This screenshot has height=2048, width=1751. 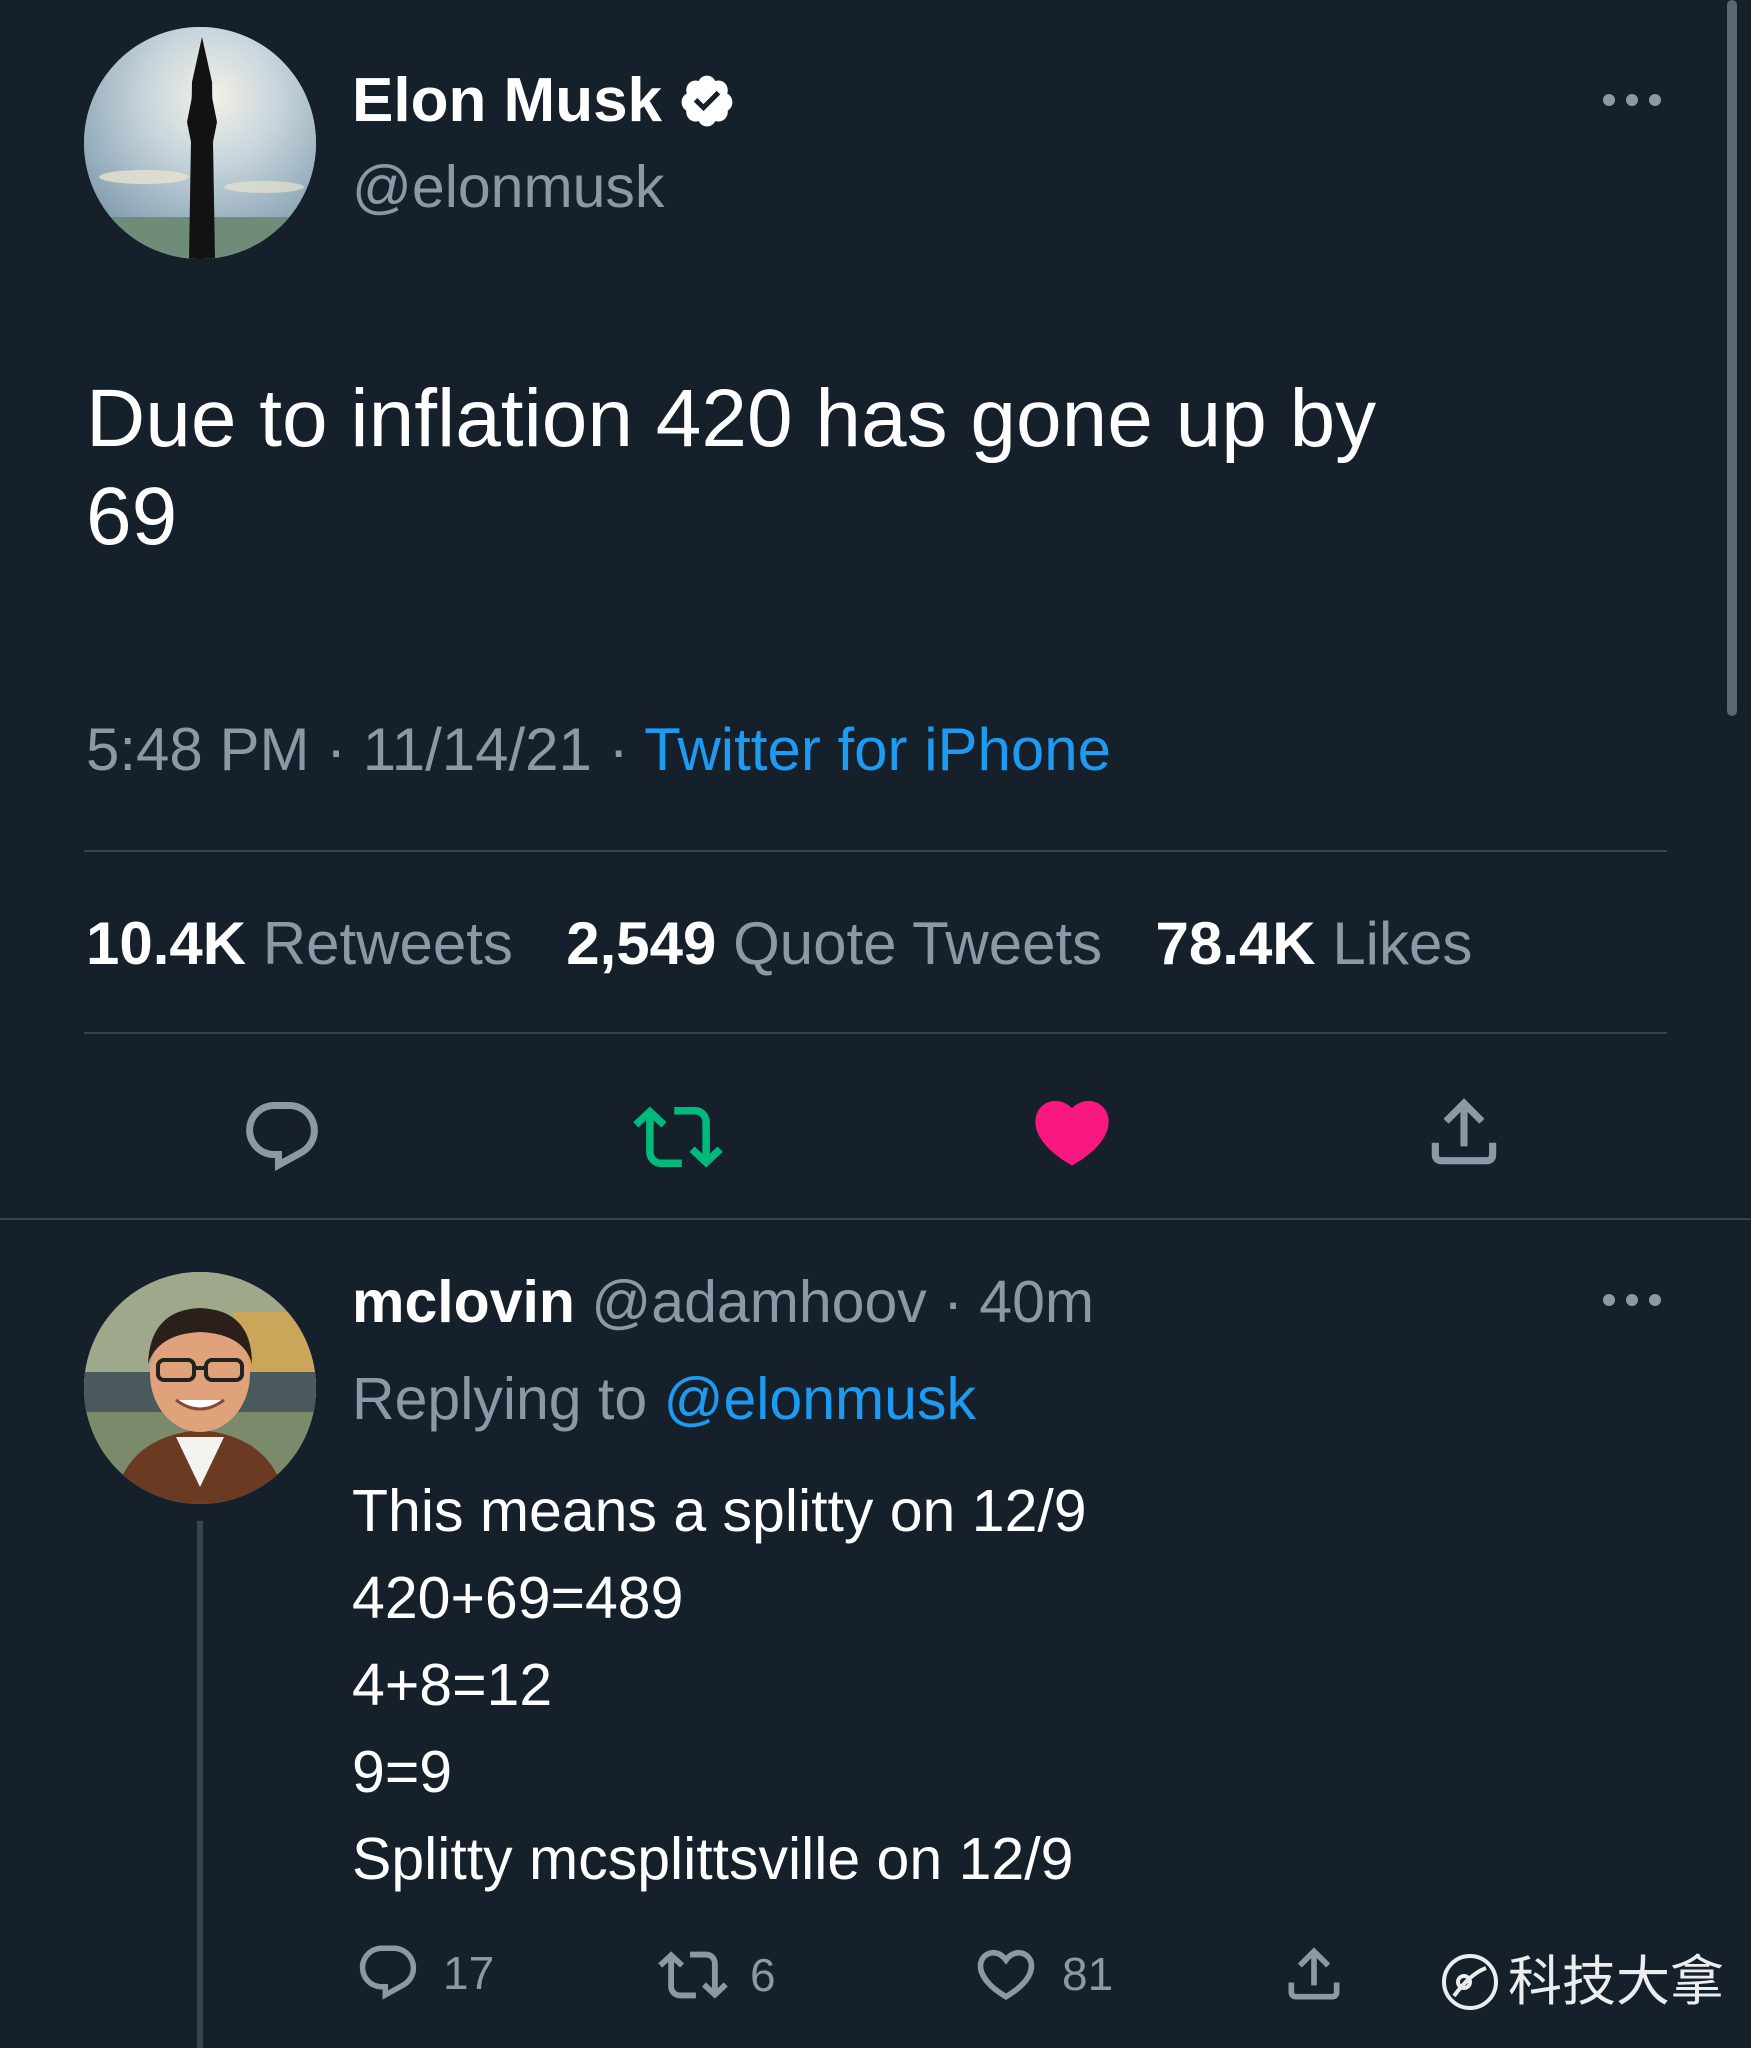 What do you see at coordinates (1235, 943) in the screenshot?
I see `likes-count: 78.4K` at bounding box center [1235, 943].